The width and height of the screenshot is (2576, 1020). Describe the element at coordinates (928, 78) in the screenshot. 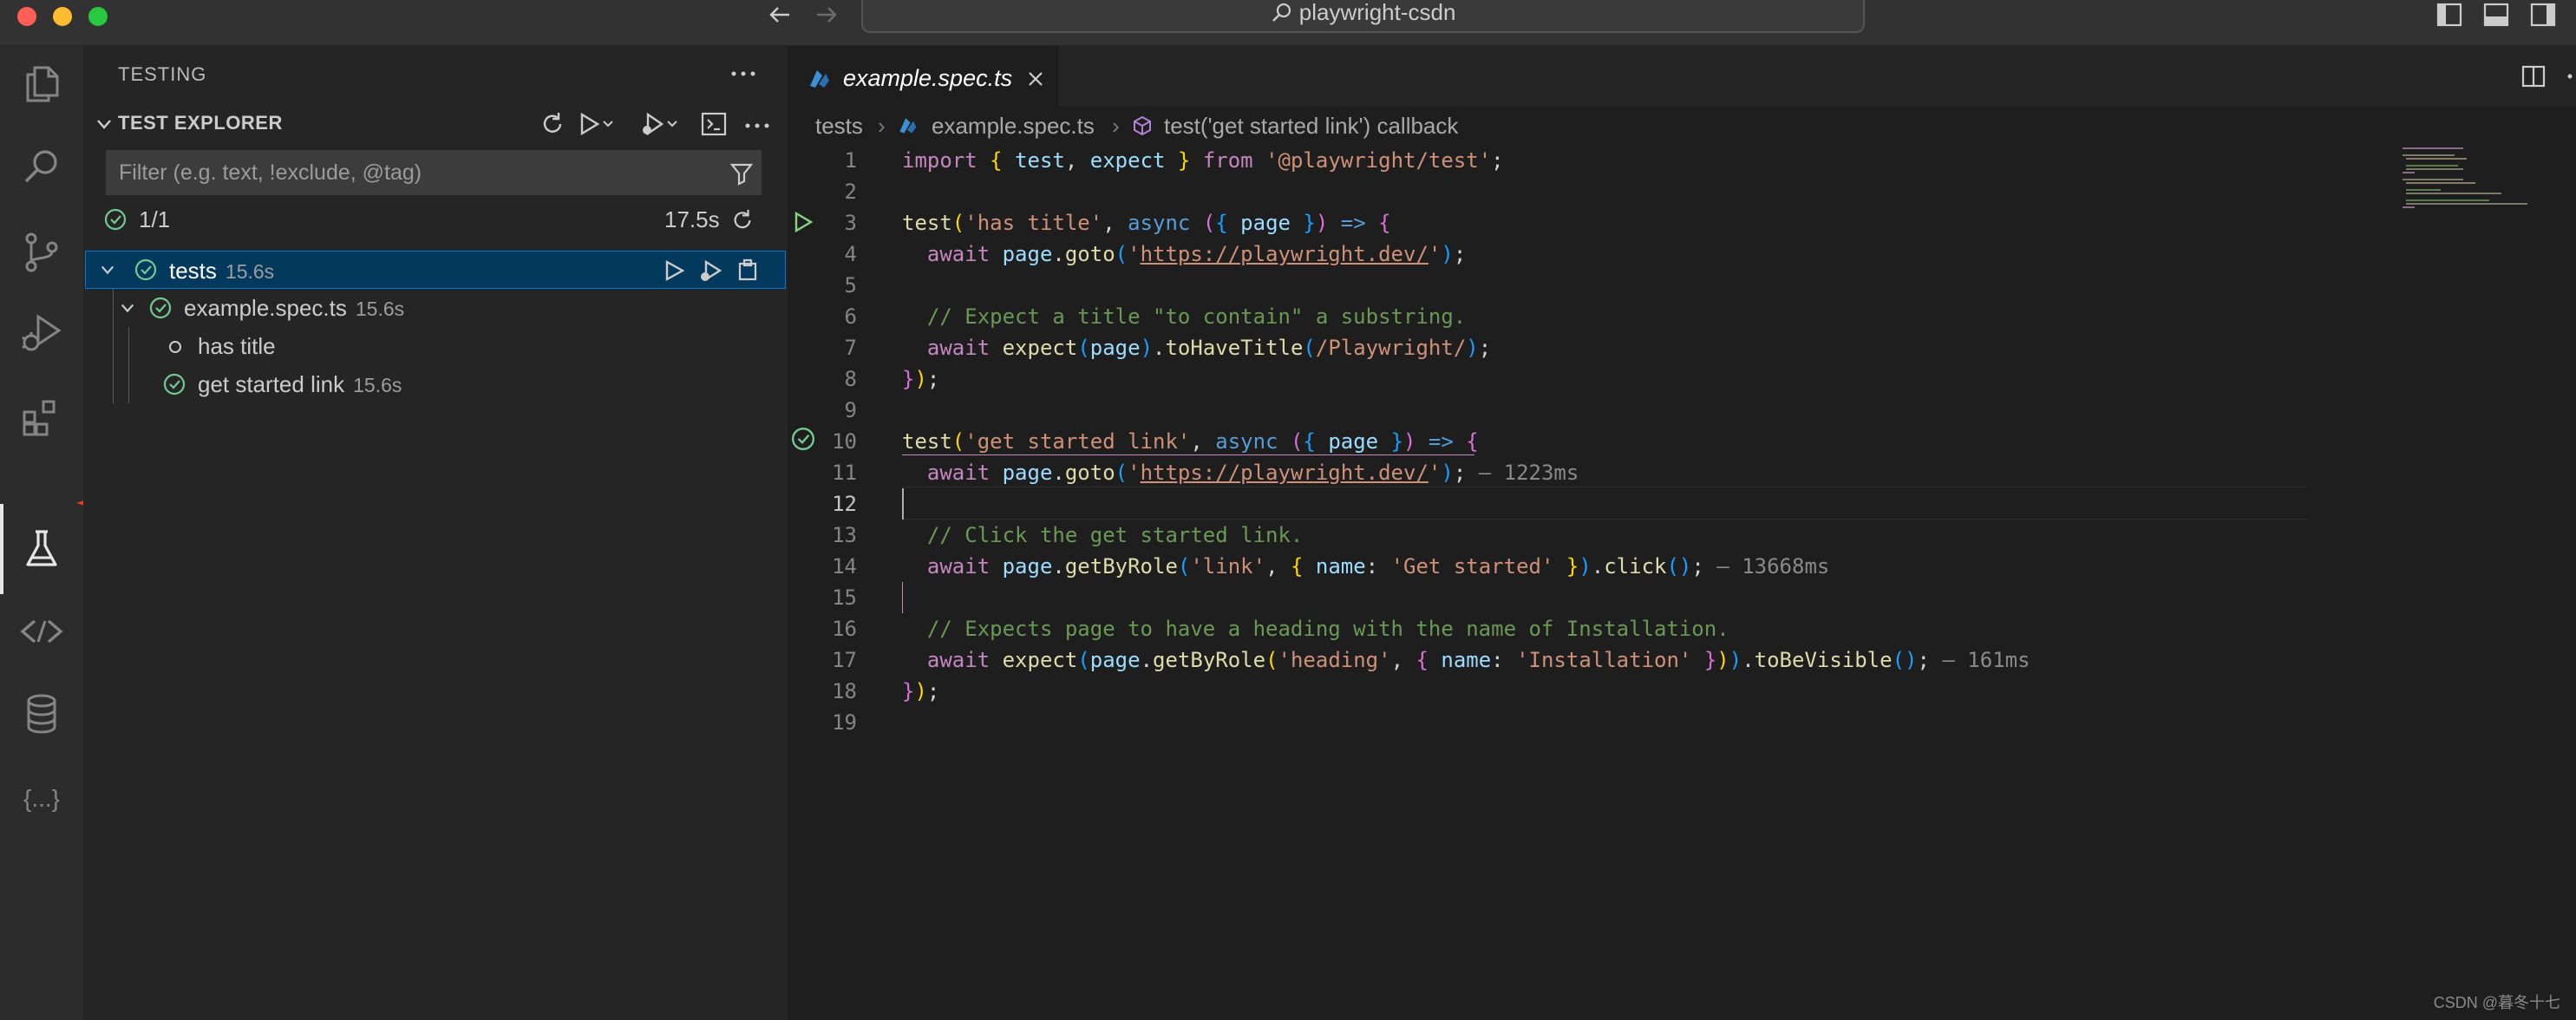

I see `tab-label: example.spec.ts` at that location.